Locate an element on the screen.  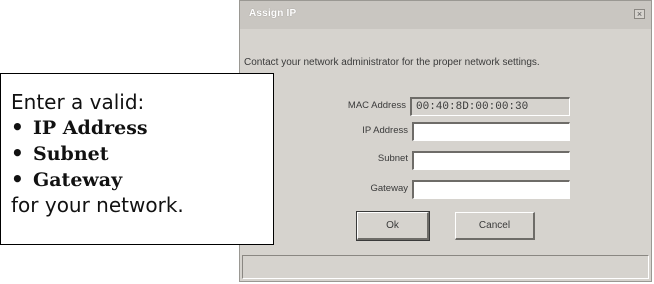
mac-address-field: 00:40:8D:00:00:30 is located at coordinates (490, 106).